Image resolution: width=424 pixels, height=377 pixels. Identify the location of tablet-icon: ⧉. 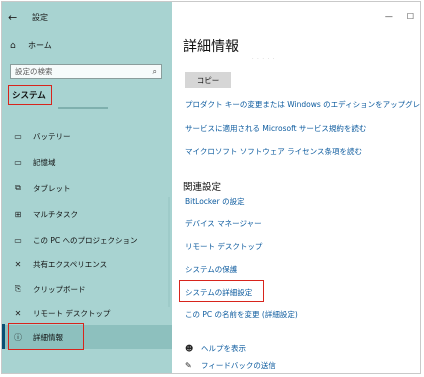
(18, 187).